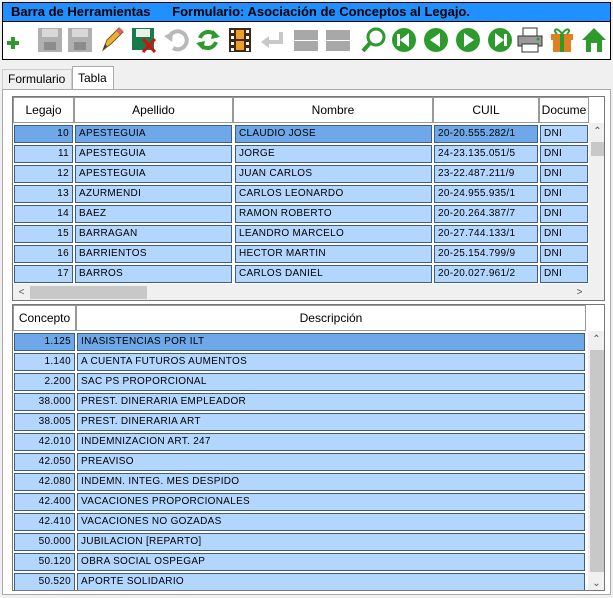 Image resolution: width=613 pixels, height=598 pixels. I want to click on cell-cuil: 23-22.487.211/9, so click(486, 174).